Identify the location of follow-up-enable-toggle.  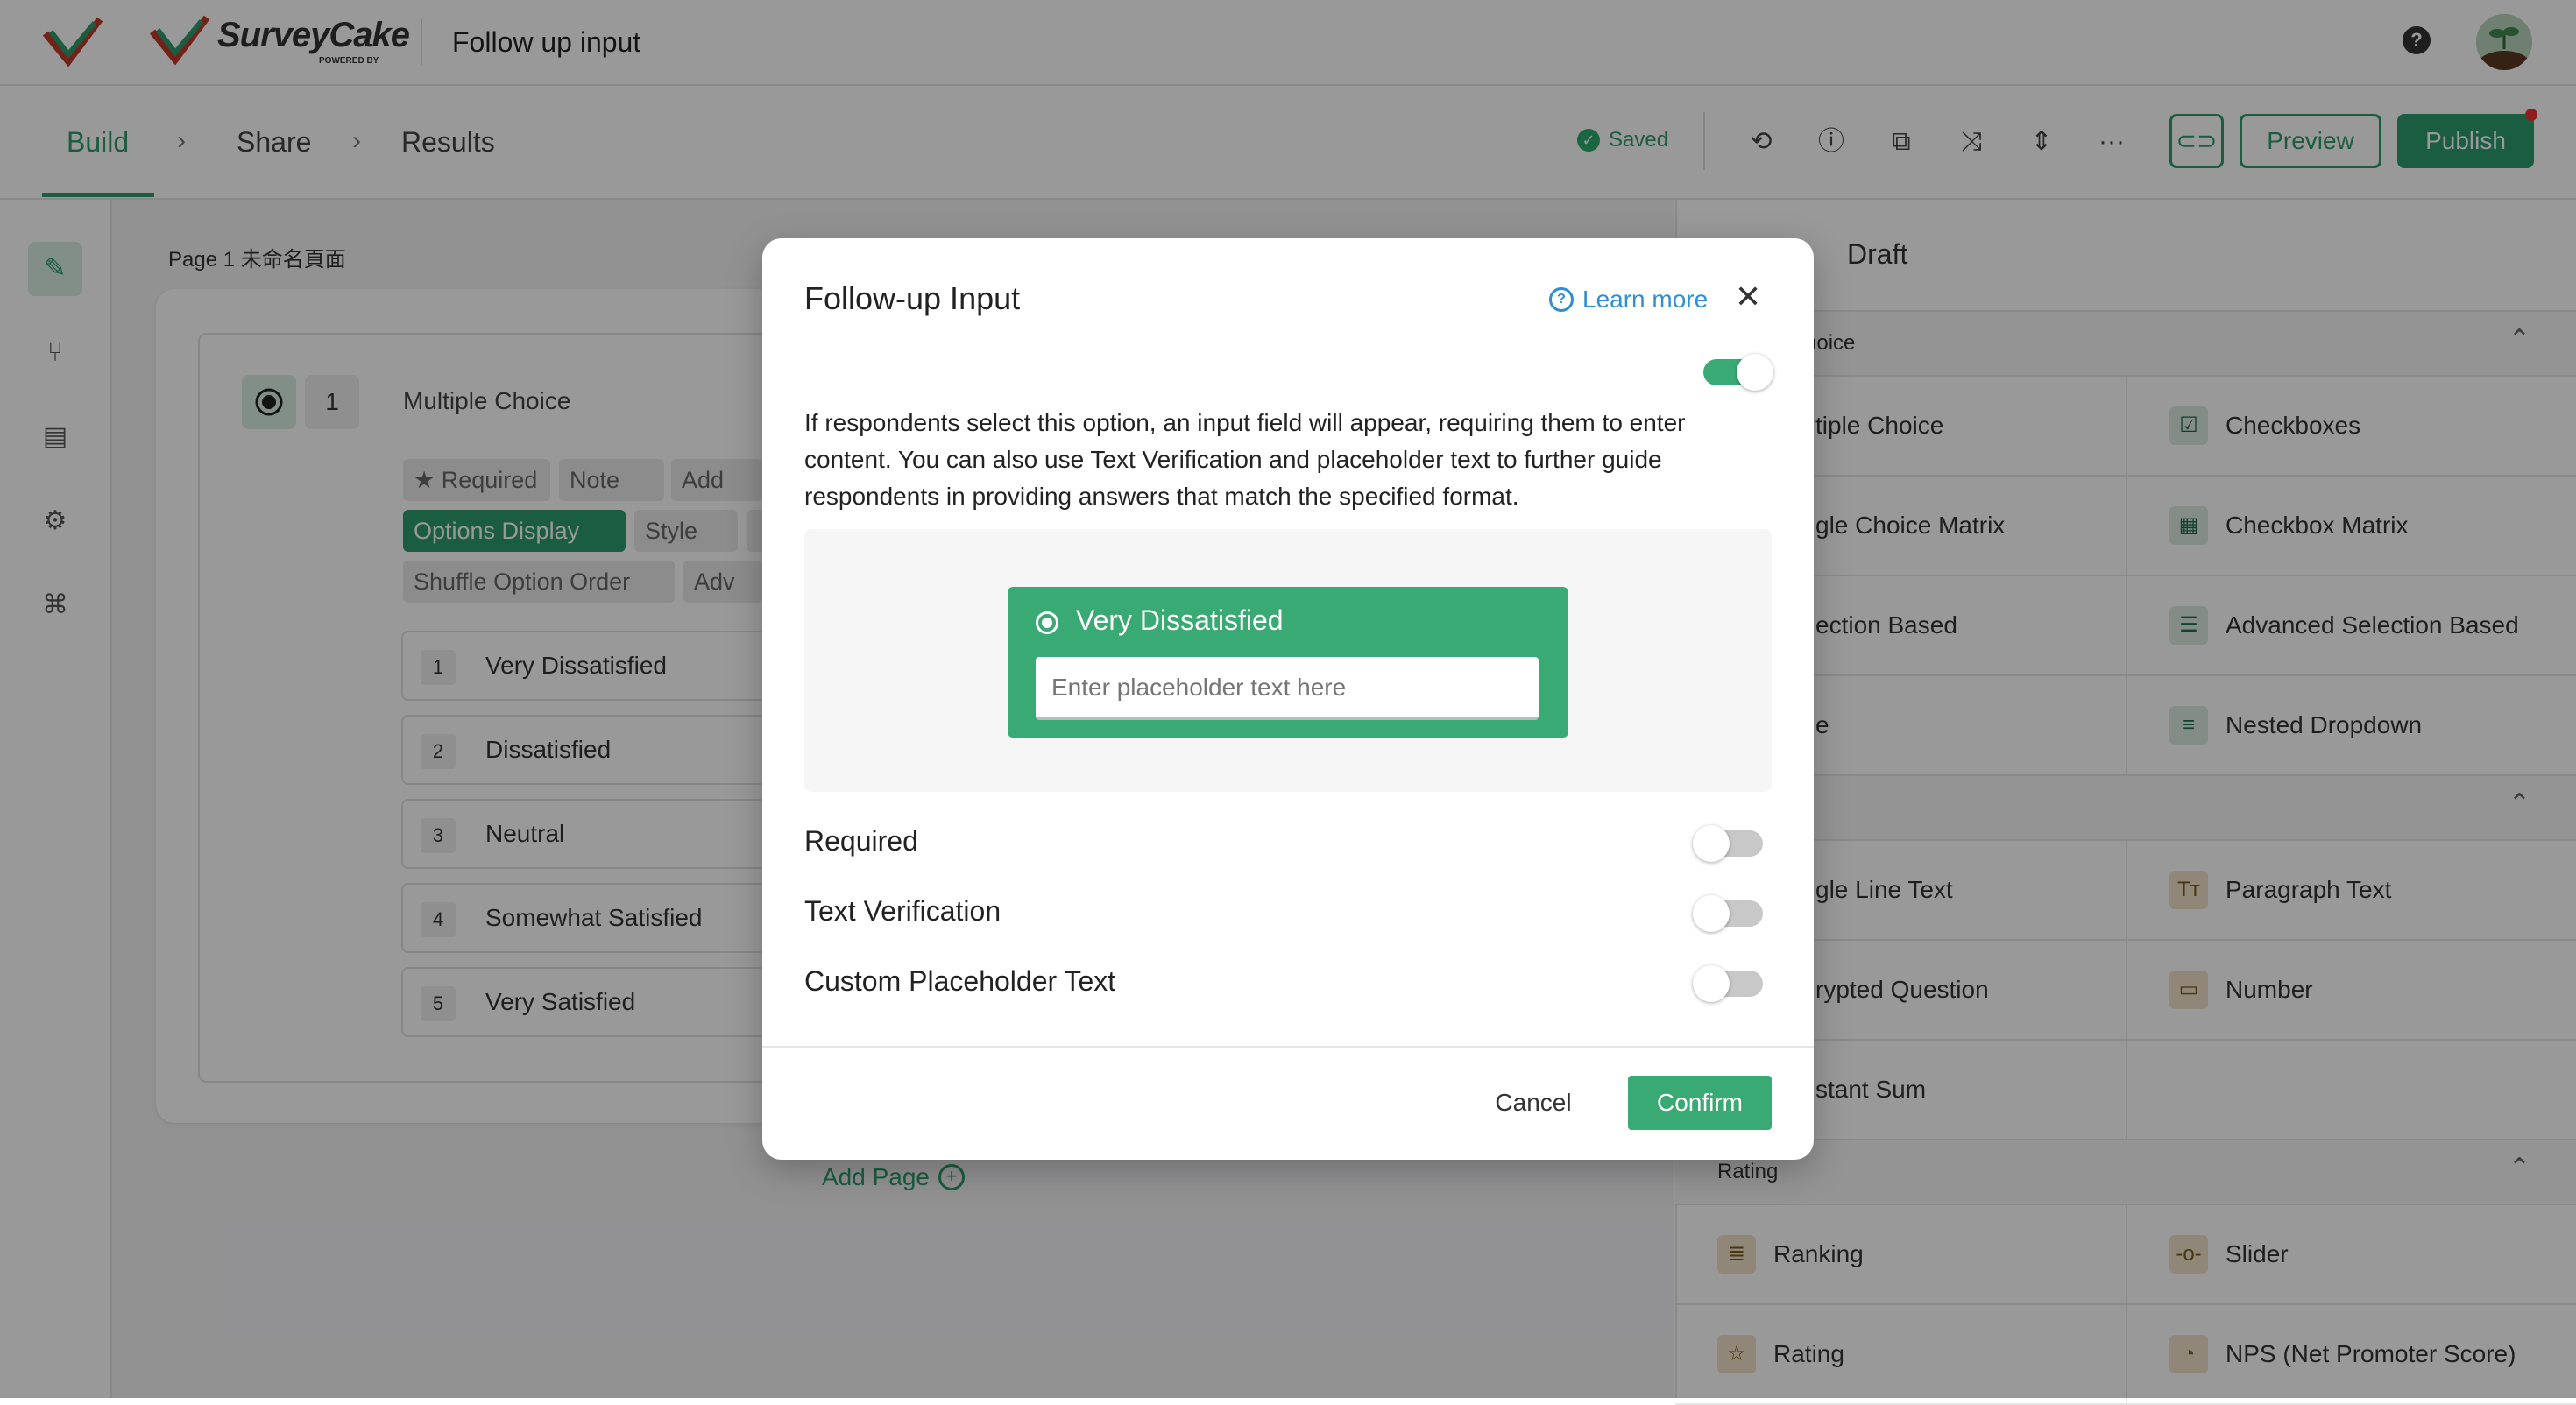
(1738, 372).